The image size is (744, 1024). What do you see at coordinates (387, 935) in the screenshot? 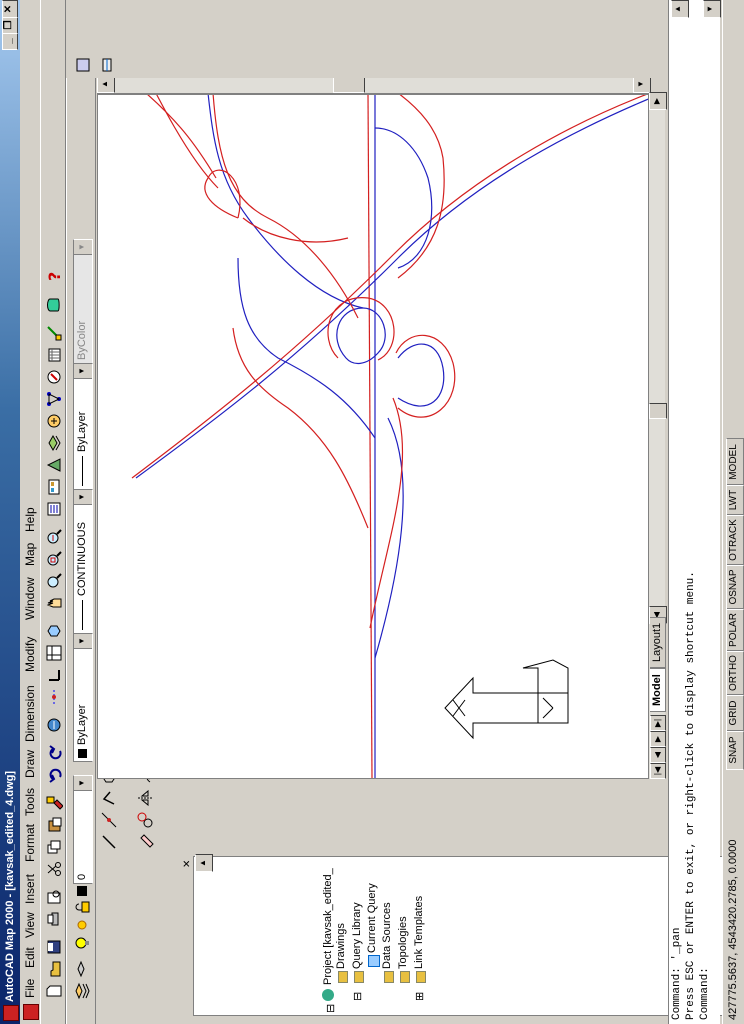
I see `tree-item-data-sources: Data Sources` at bounding box center [387, 935].